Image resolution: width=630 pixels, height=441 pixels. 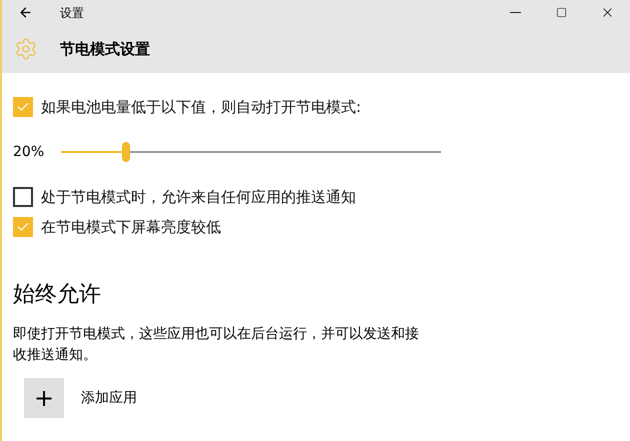 What do you see at coordinates (105, 49) in the screenshot?
I see `page-title: 节电模式设置` at bounding box center [105, 49].